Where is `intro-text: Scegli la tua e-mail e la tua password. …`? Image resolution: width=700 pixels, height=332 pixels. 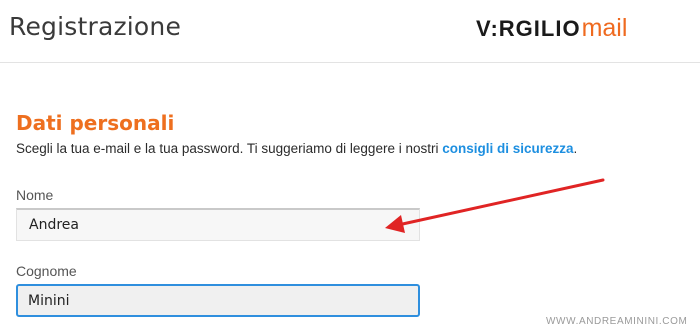
intro-text: Scegli la tua e-mail e la tua password. … is located at coordinates (296, 148).